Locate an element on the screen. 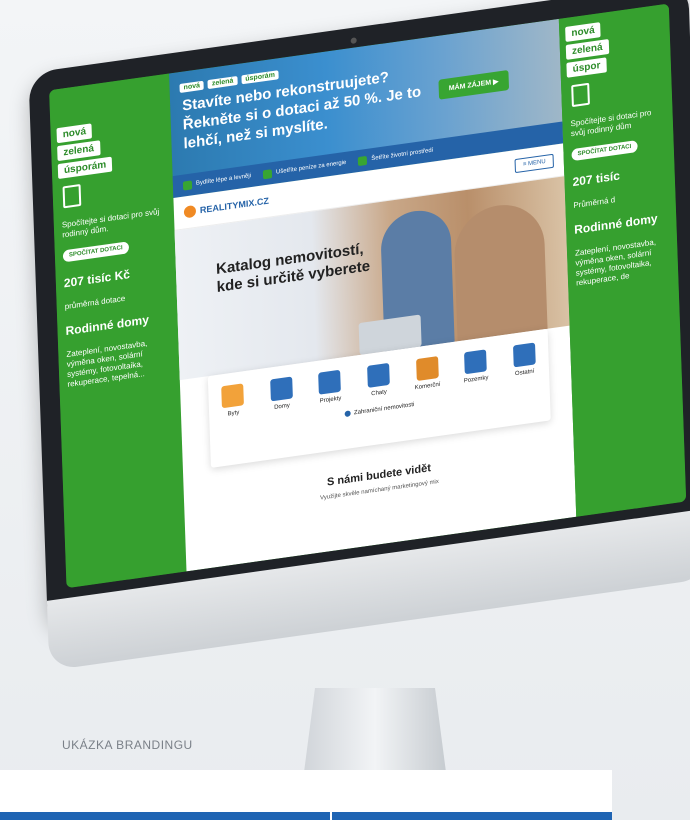 This screenshot has height=820, width=690. category-item: Komerční is located at coordinates (427, 374).